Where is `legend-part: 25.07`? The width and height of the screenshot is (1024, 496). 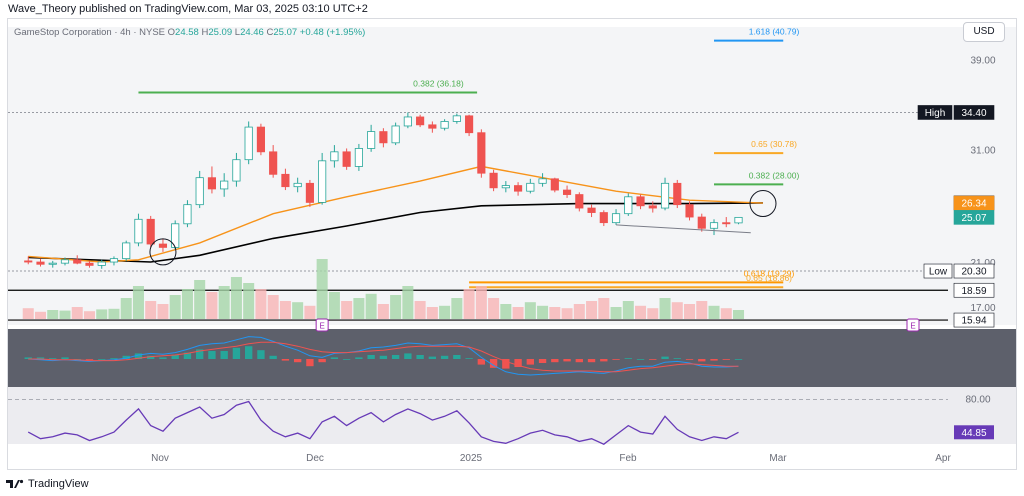
legend-part: 25.07 is located at coordinates (286, 32).